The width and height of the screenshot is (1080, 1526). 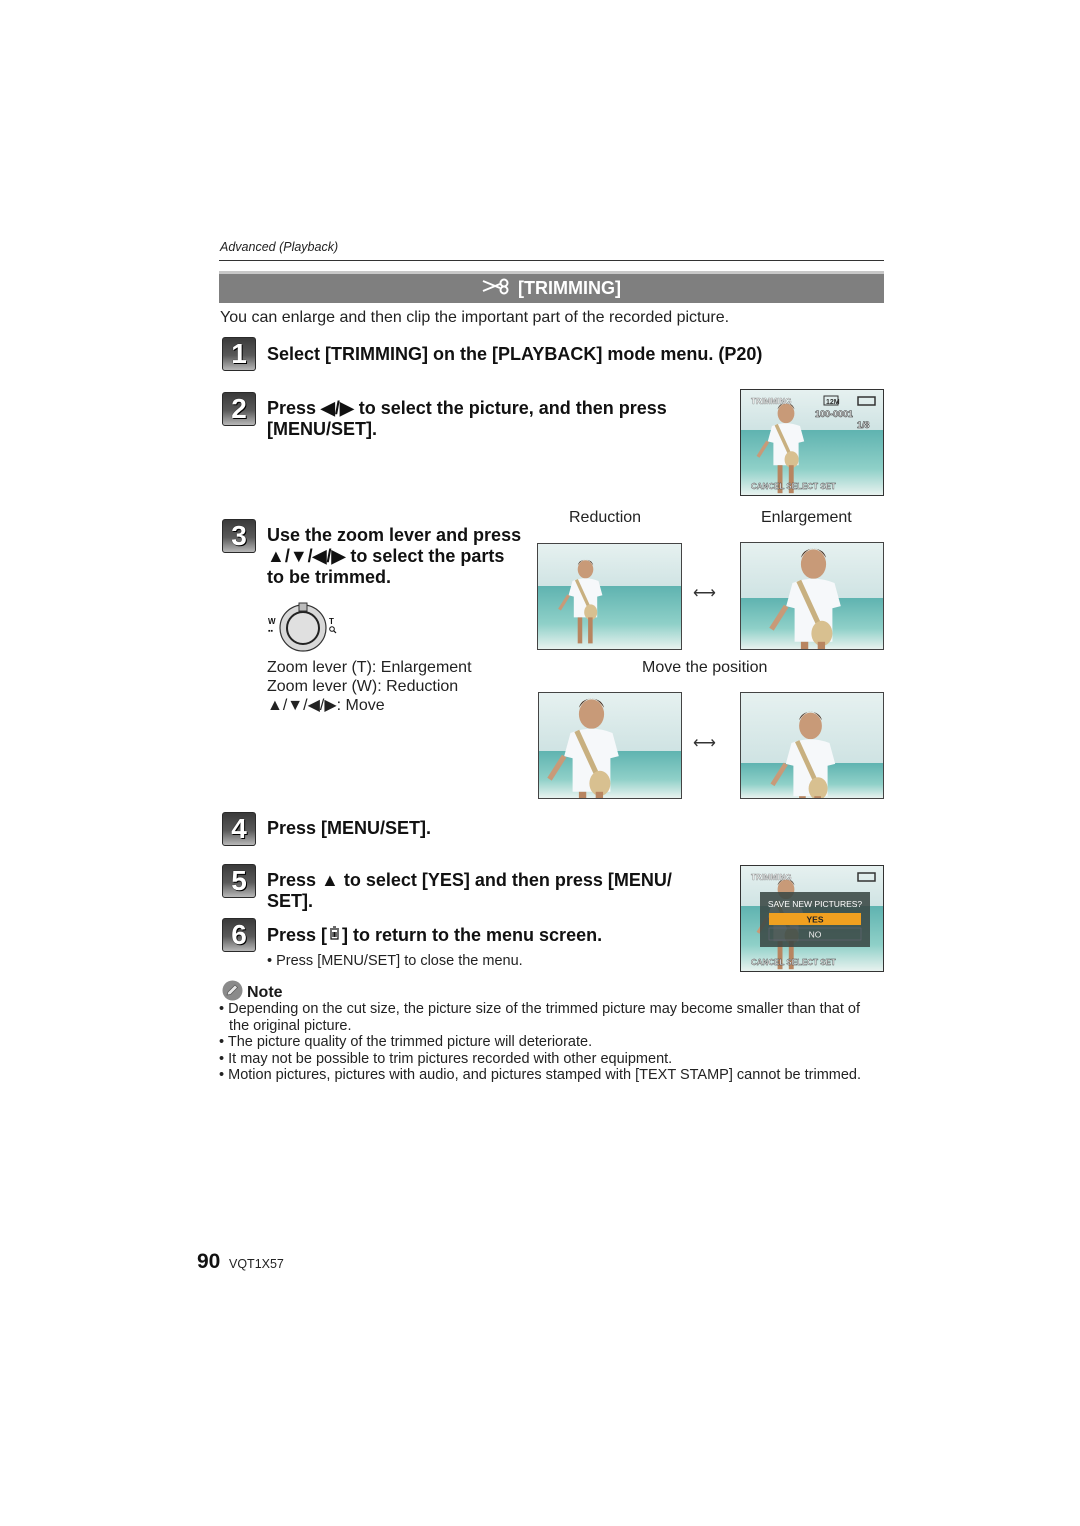 What do you see at coordinates (386, 556) in the screenshot?
I see `step-3-line: ▲/▼/◀/▶ to select the parts` at bounding box center [386, 556].